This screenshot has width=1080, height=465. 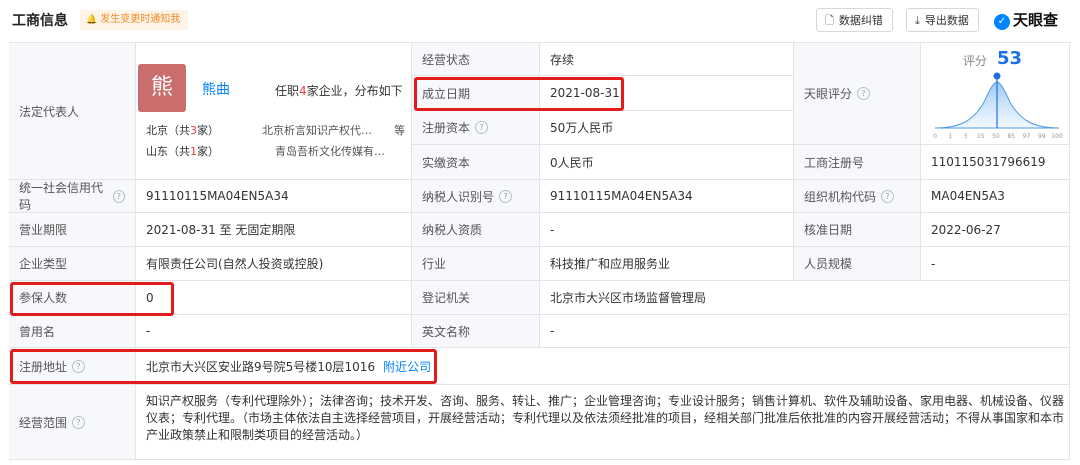 What do you see at coordinates (1002, 22) in the screenshot?
I see `logo-icon: ✓` at bounding box center [1002, 22].